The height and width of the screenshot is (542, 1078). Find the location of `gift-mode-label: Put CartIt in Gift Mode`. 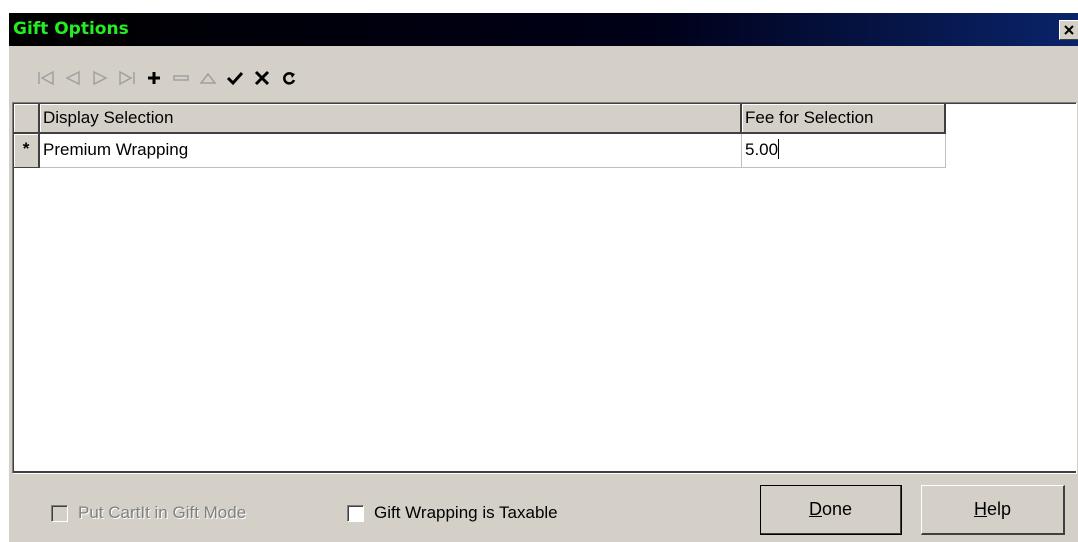

gift-mode-label: Put CartIt in Gift Mode is located at coordinates (162, 512).